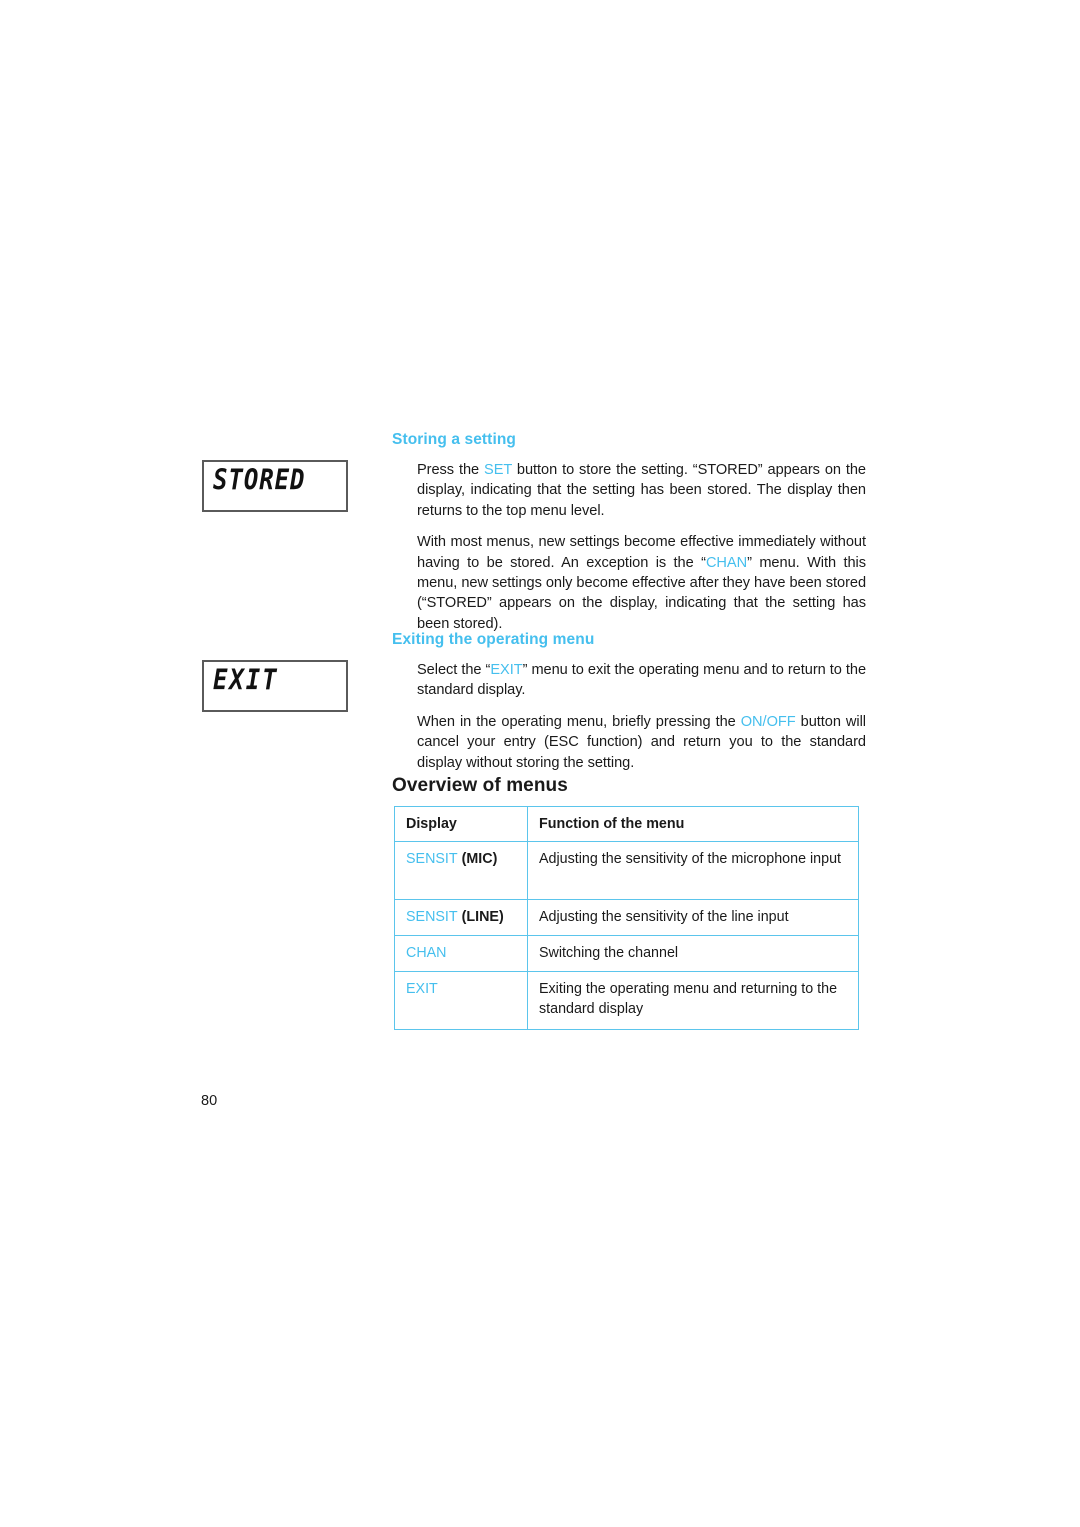  What do you see at coordinates (426, 953) in the screenshot?
I see `menu-code-chan: CHAN` at bounding box center [426, 953].